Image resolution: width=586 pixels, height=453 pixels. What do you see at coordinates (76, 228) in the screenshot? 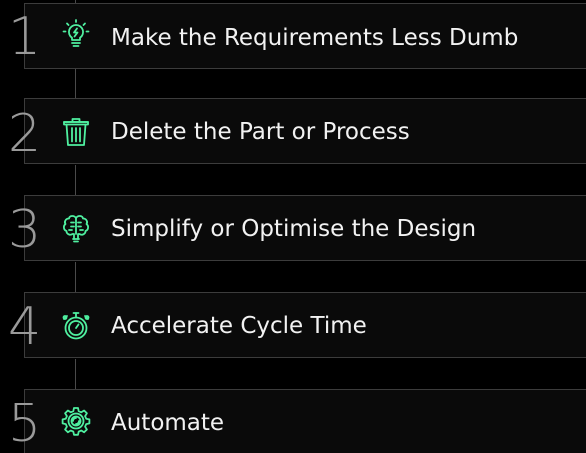
I see `brain-icon` at bounding box center [76, 228].